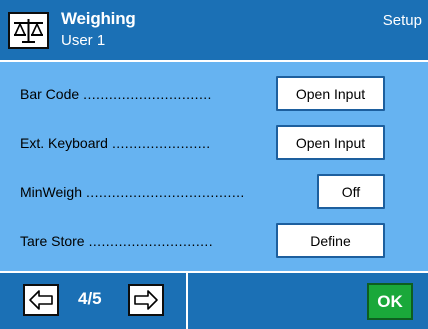  What do you see at coordinates (330, 142) in the screenshot?
I see `ext-keyboard-button: Open Input` at bounding box center [330, 142].